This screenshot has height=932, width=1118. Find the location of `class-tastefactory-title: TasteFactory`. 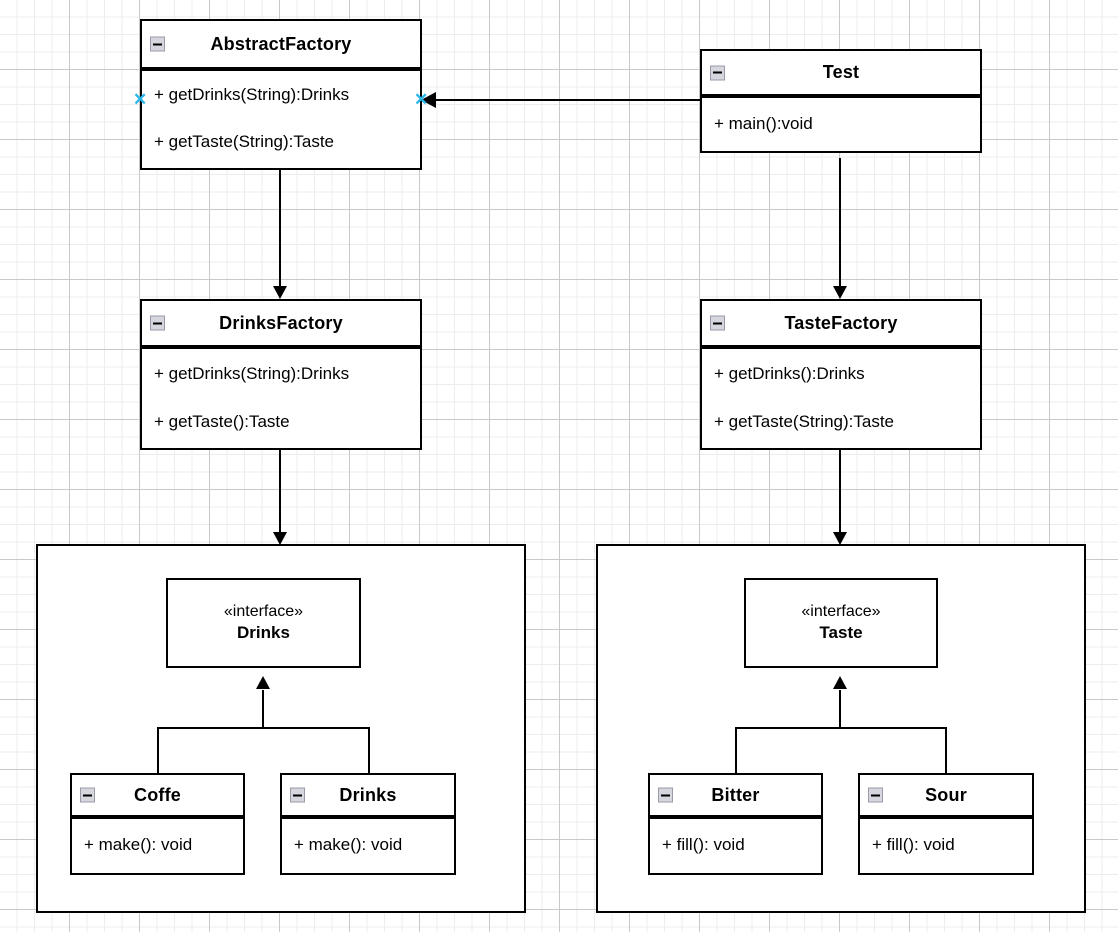

class-tastefactory-title: TasteFactory is located at coordinates (841, 322).